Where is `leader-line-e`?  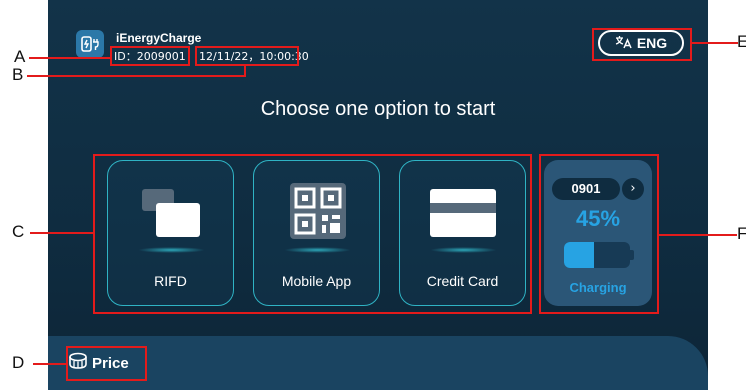 leader-line-e is located at coordinates (715, 43).